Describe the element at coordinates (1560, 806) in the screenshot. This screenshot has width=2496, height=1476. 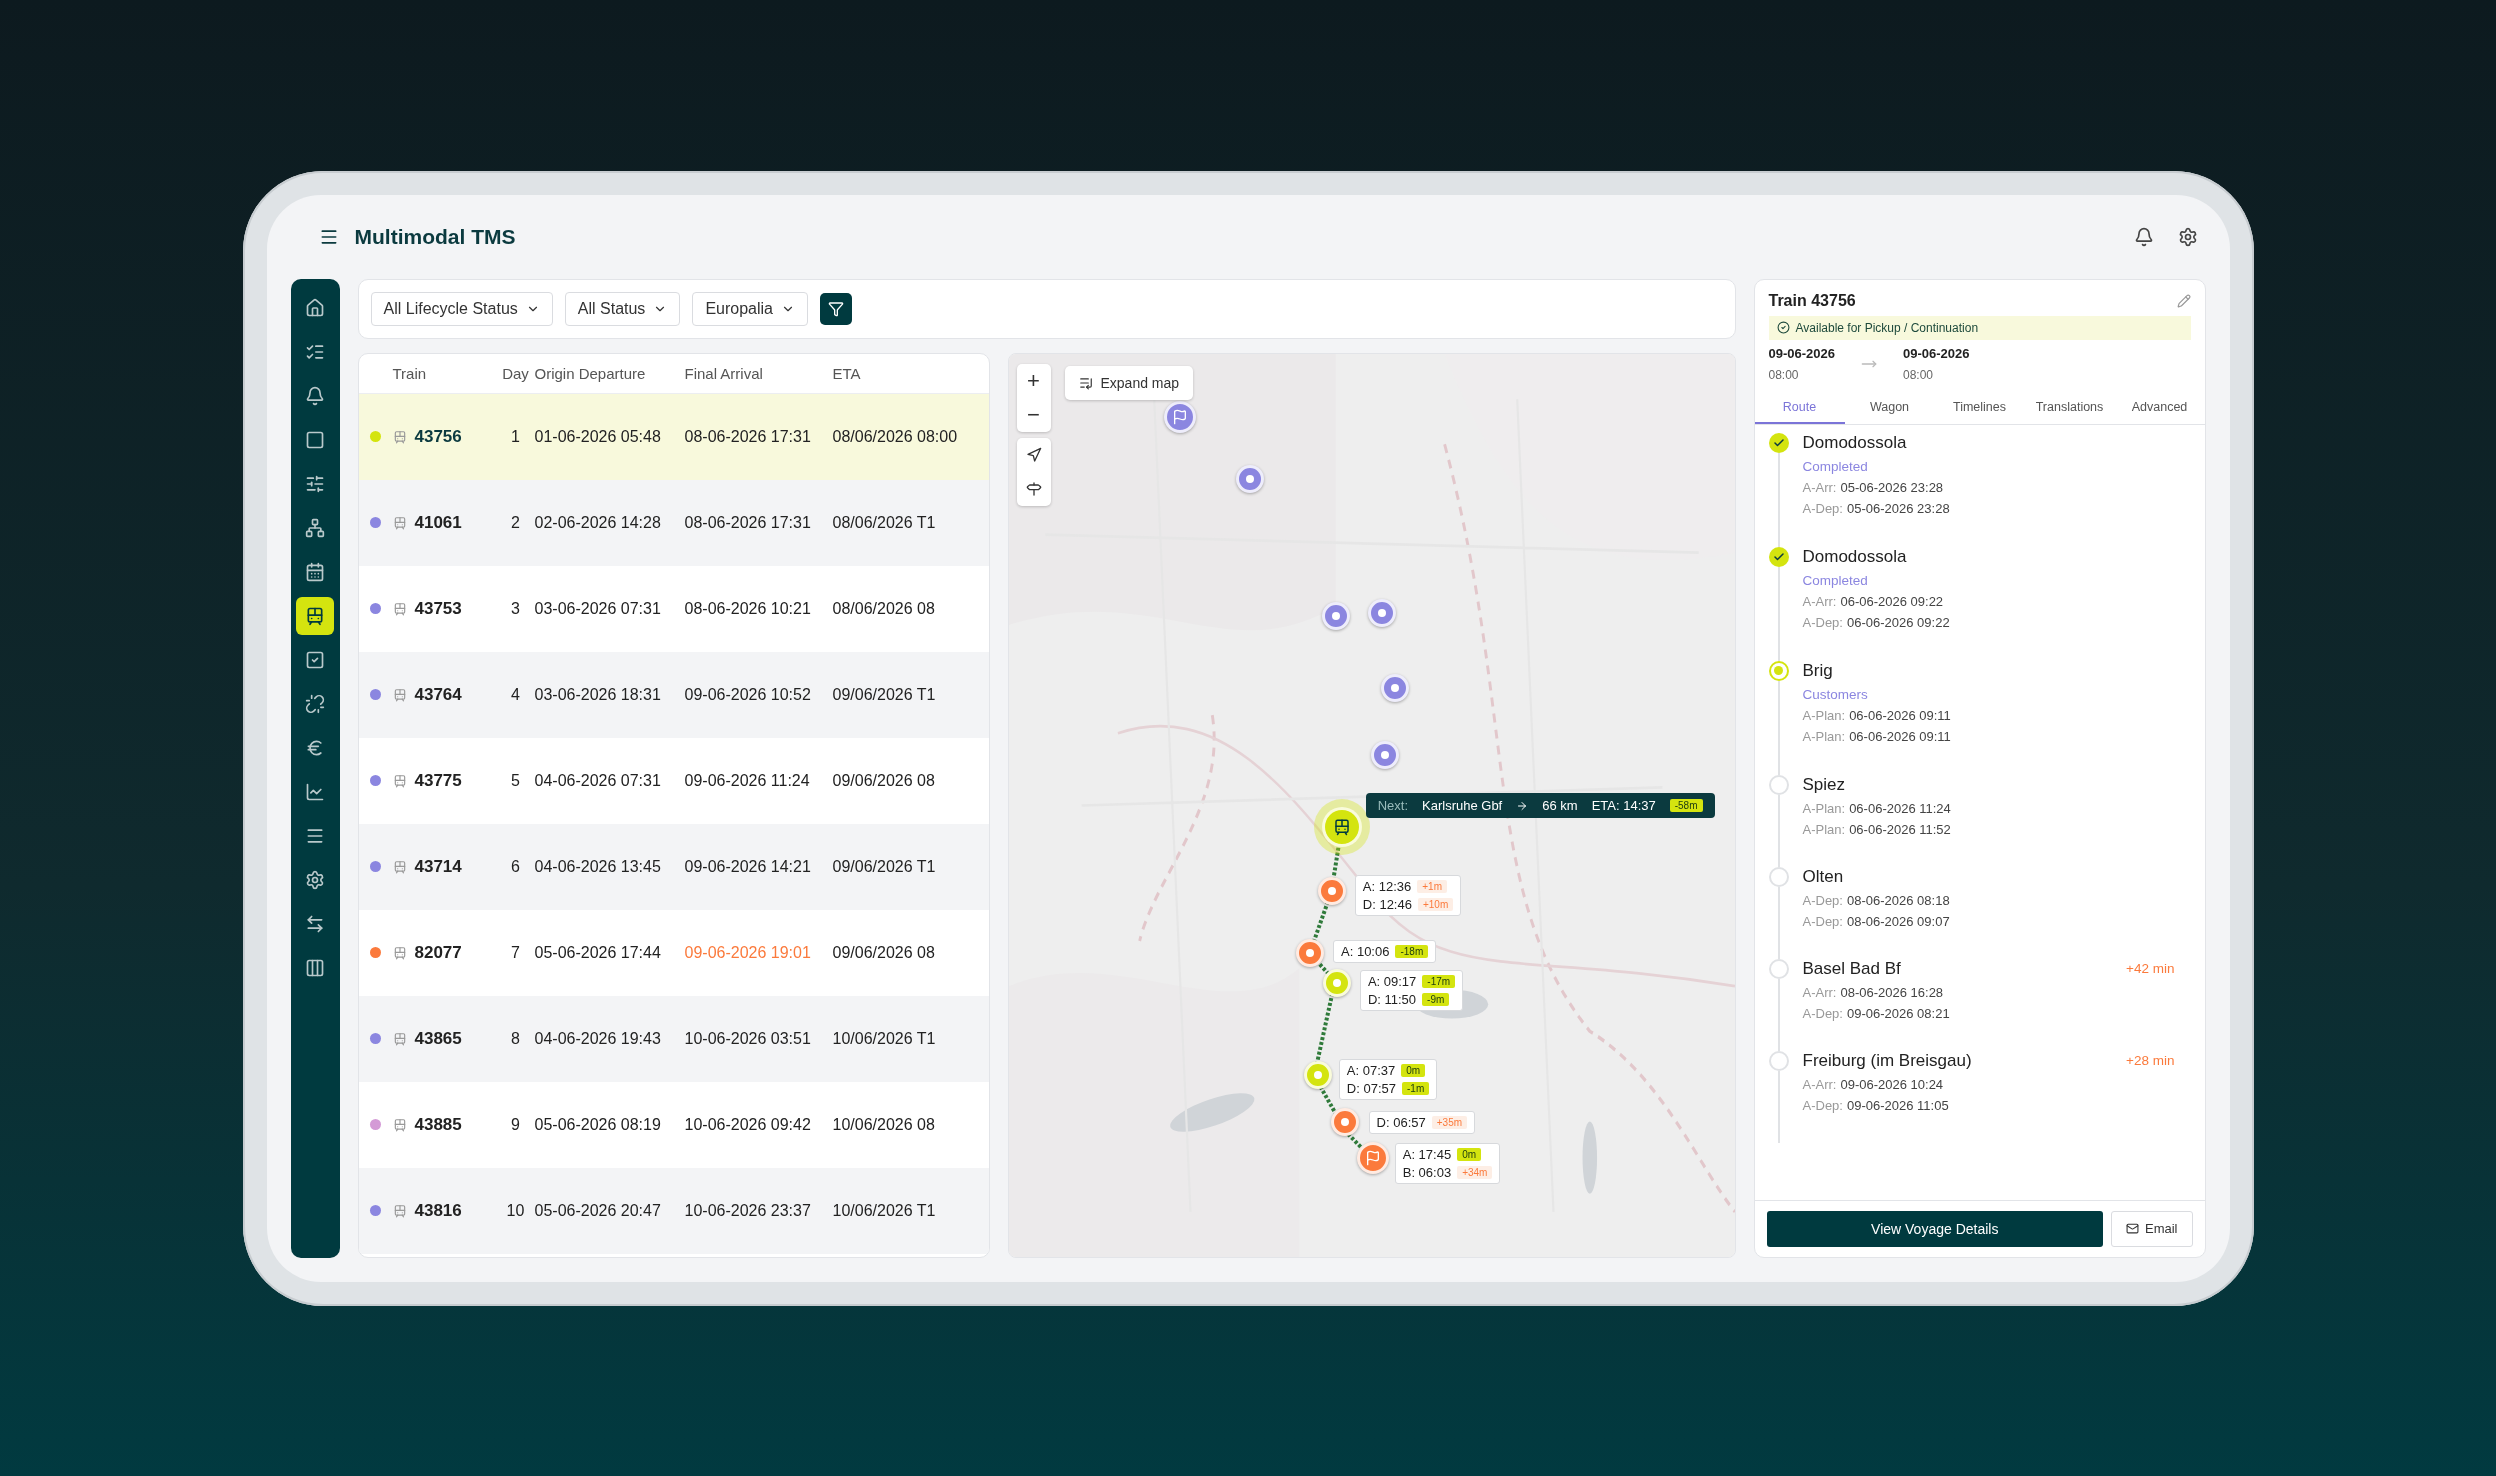
I see `distance: 66 km` at that location.